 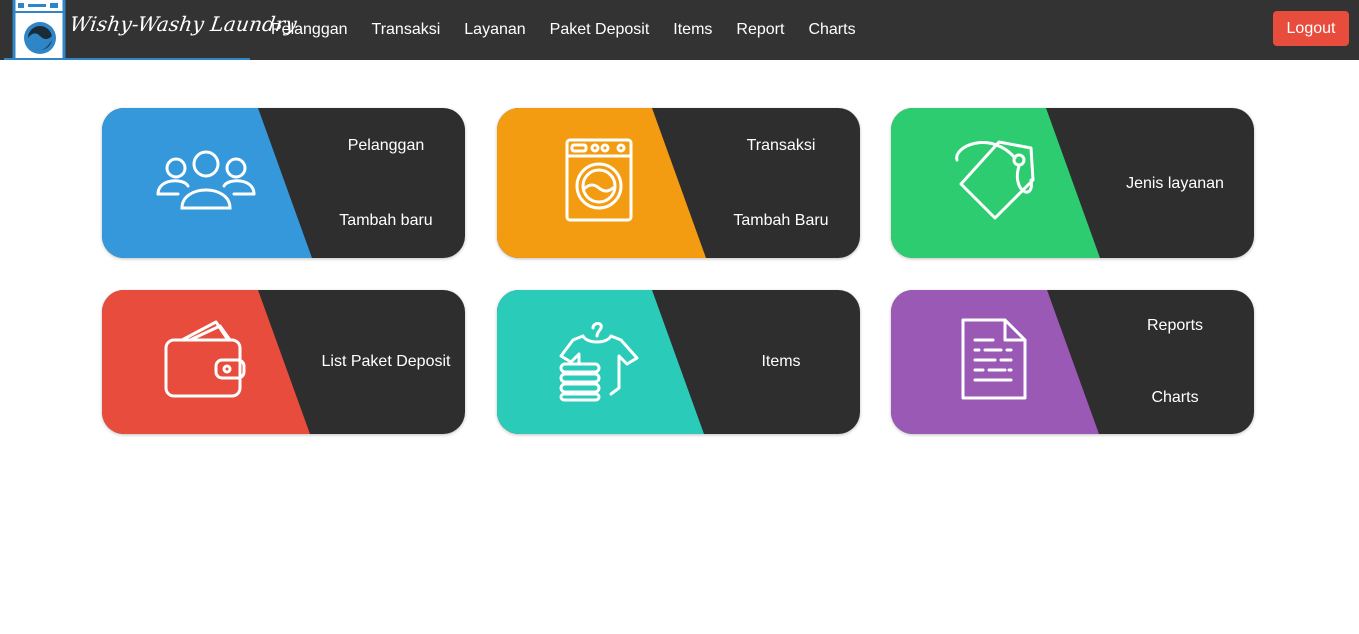 What do you see at coordinates (831, 30) in the screenshot?
I see `nav-charts: Charts` at bounding box center [831, 30].